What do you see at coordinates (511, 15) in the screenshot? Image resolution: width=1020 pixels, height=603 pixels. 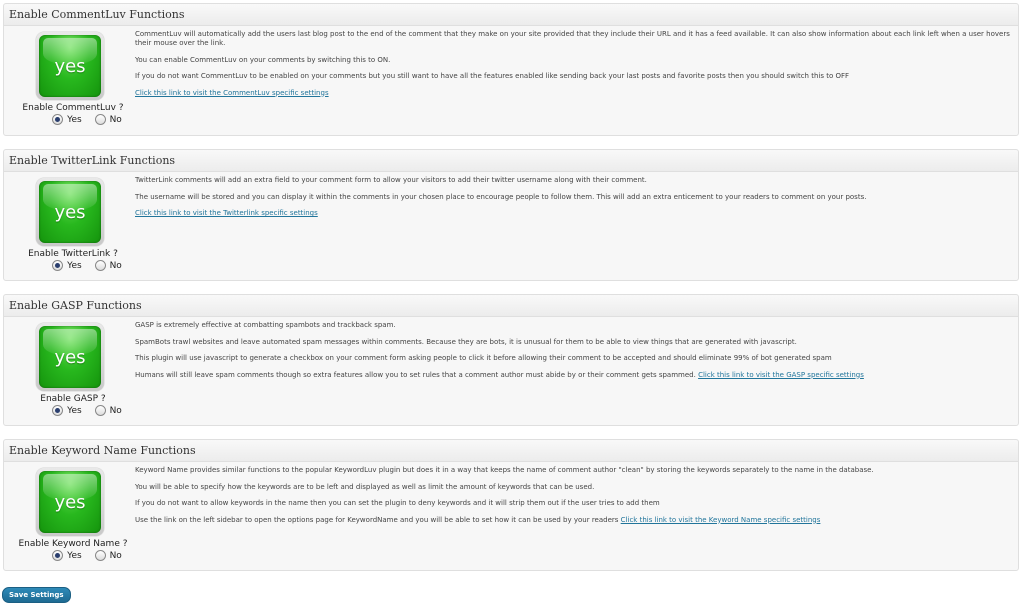 I see `panel-title: Enable CommentLuv Functions` at bounding box center [511, 15].